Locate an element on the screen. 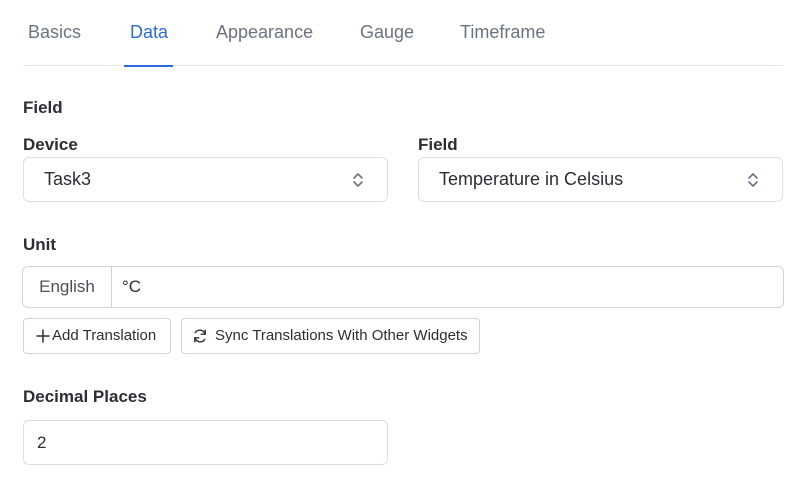  plus-icon is located at coordinates (43, 336).